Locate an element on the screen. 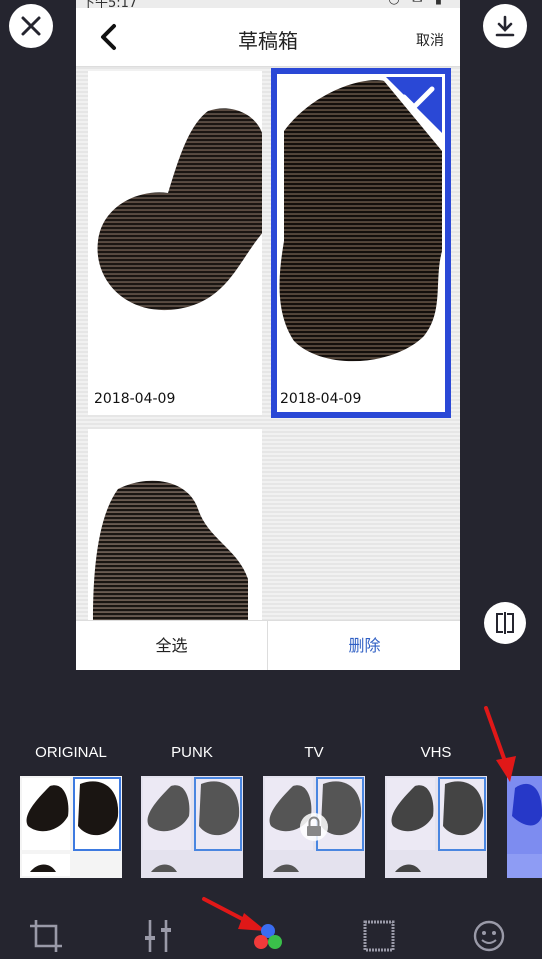 The image size is (542, 959). checkmark-icon is located at coordinates (414, 105).